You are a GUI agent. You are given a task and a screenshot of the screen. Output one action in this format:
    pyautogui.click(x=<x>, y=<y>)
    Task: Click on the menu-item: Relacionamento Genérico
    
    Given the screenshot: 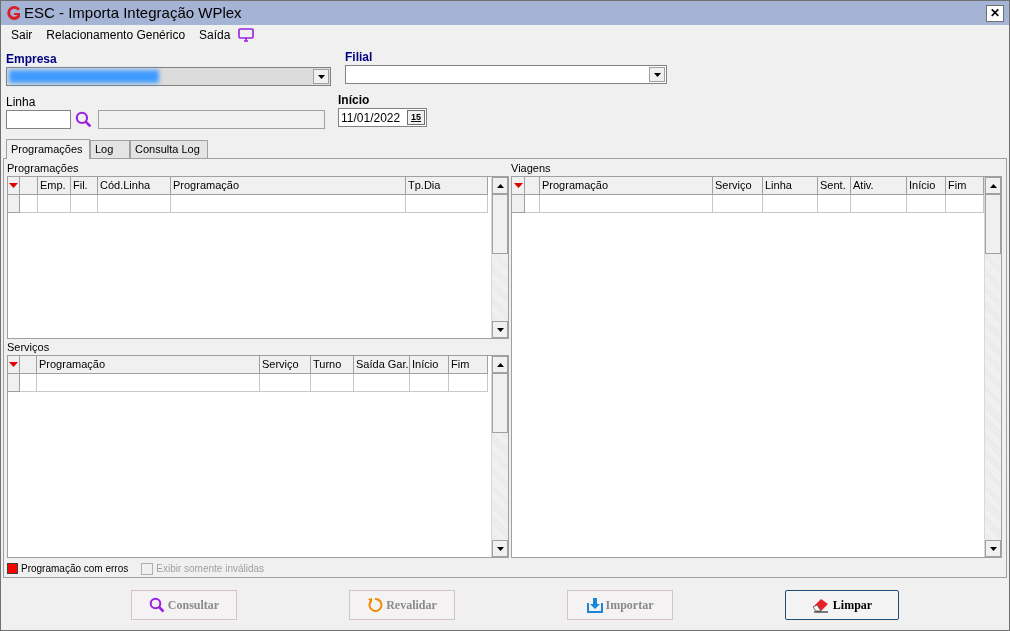 What is the action you would take?
    pyautogui.click(x=116, y=35)
    